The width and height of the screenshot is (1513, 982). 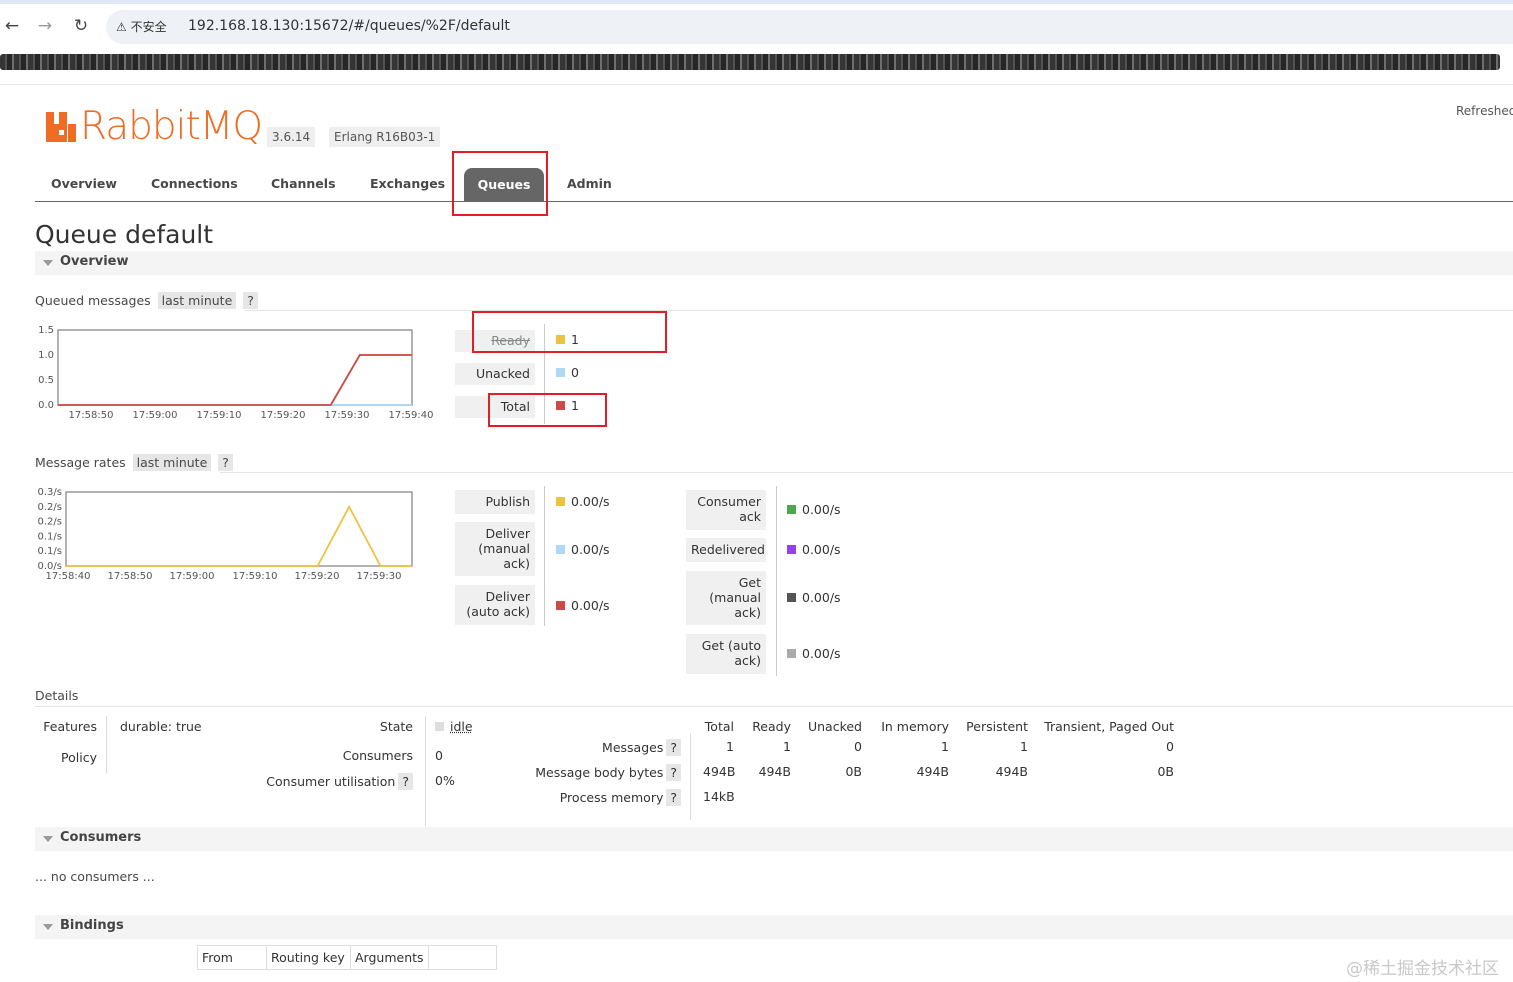 What do you see at coordinates (46, 355) in the screenshot?
I see `y-tick-label: 1.0` at bounding box center [46, 355].